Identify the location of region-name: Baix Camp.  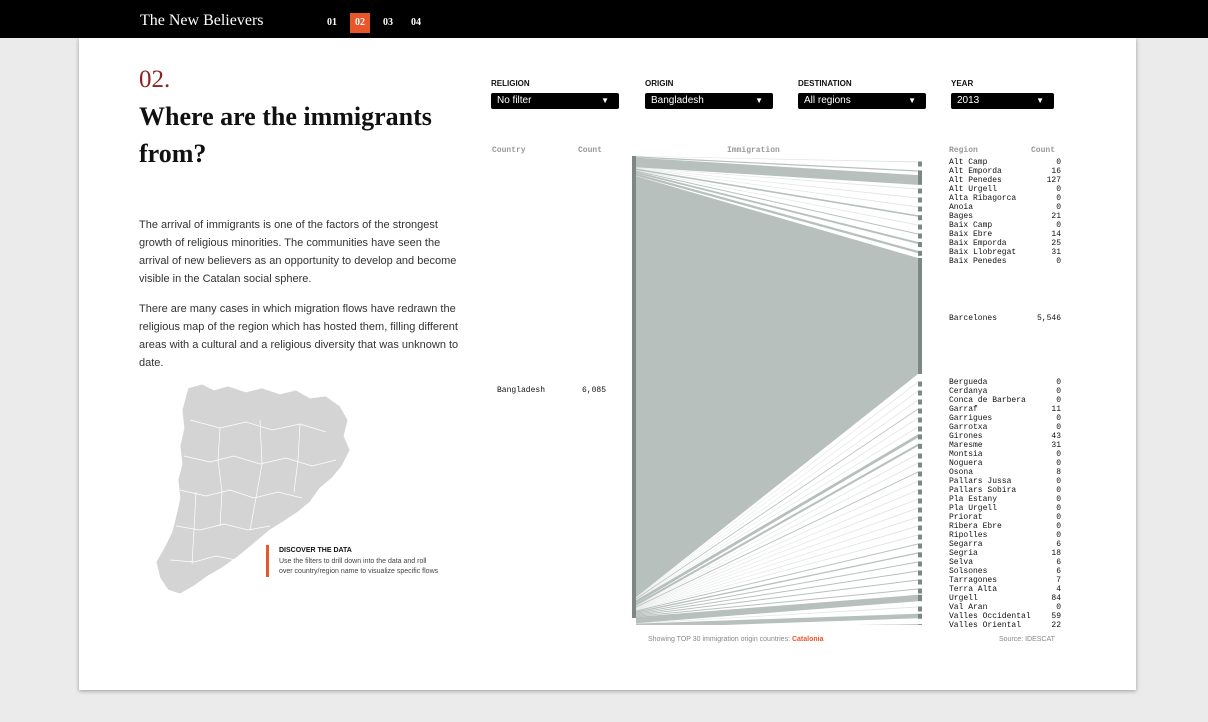
(971, 225).